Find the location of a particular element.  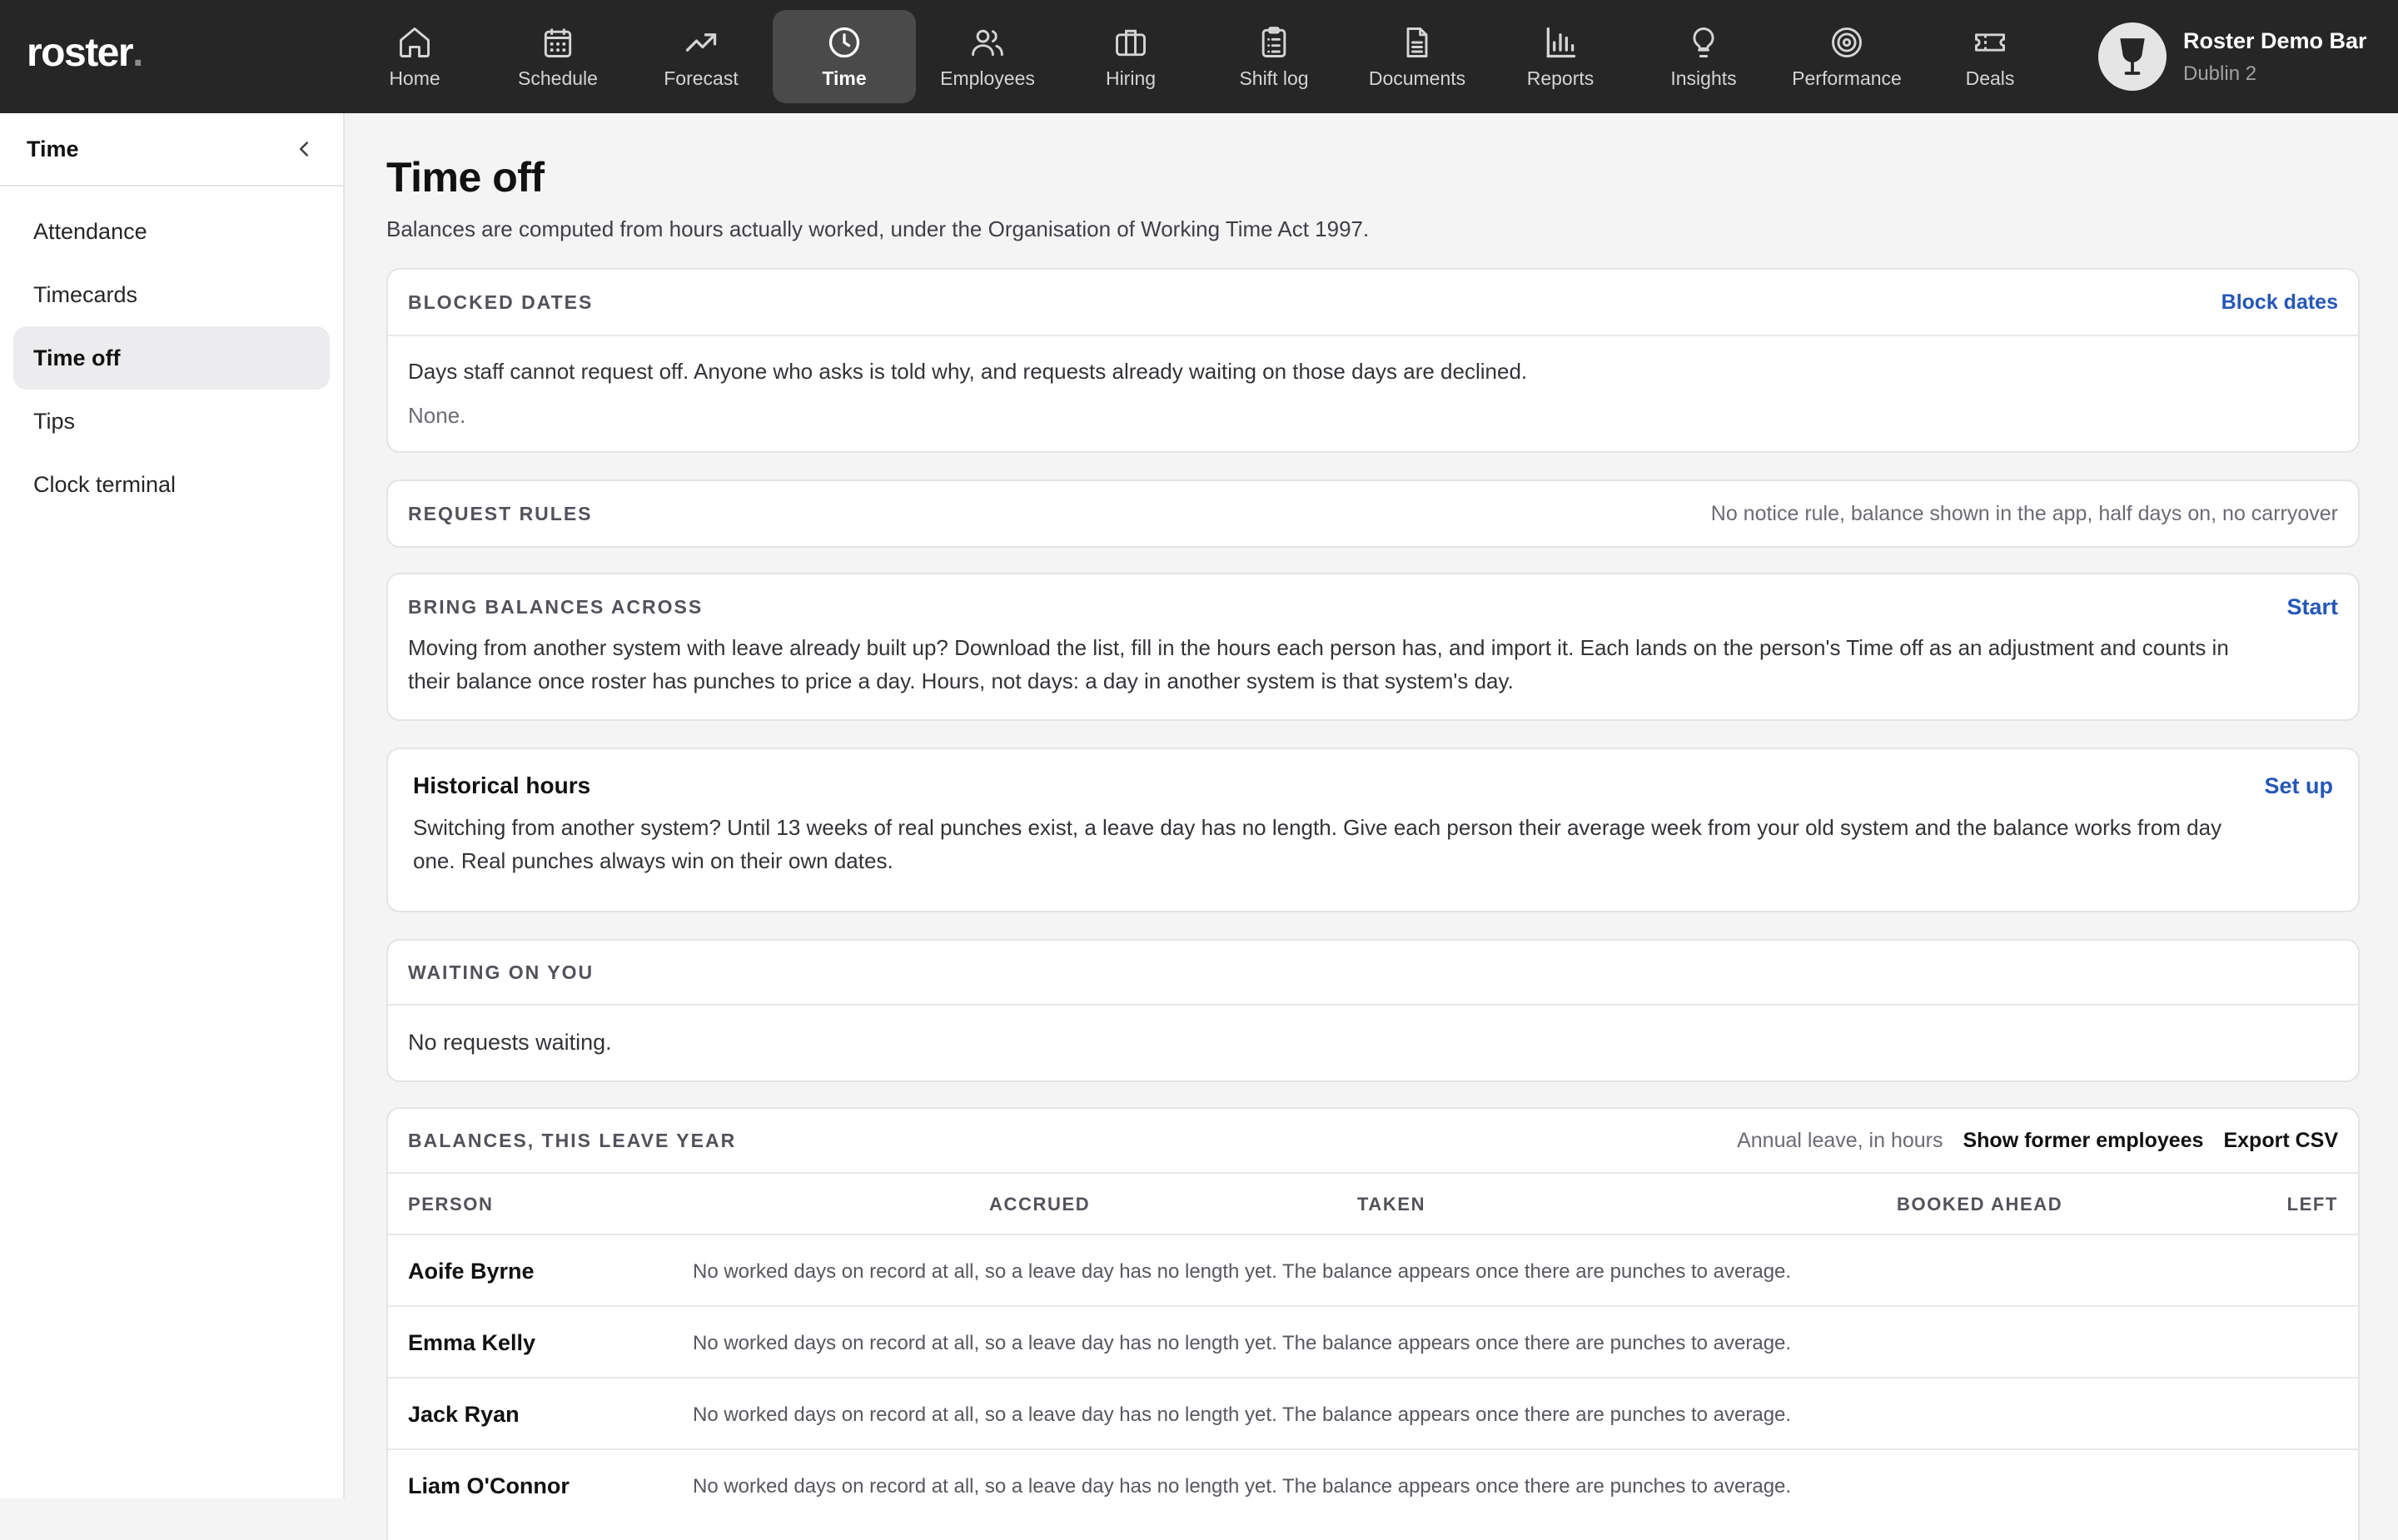

start-import-button: Start is located at coordinates (2312, 607).